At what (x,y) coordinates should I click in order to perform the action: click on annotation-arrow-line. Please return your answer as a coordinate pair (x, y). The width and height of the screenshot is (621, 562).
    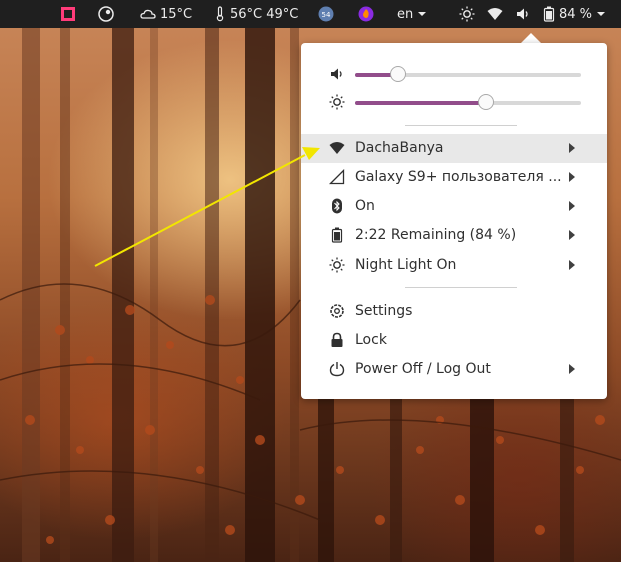
    Looking at the image, I should click on (200, 210).